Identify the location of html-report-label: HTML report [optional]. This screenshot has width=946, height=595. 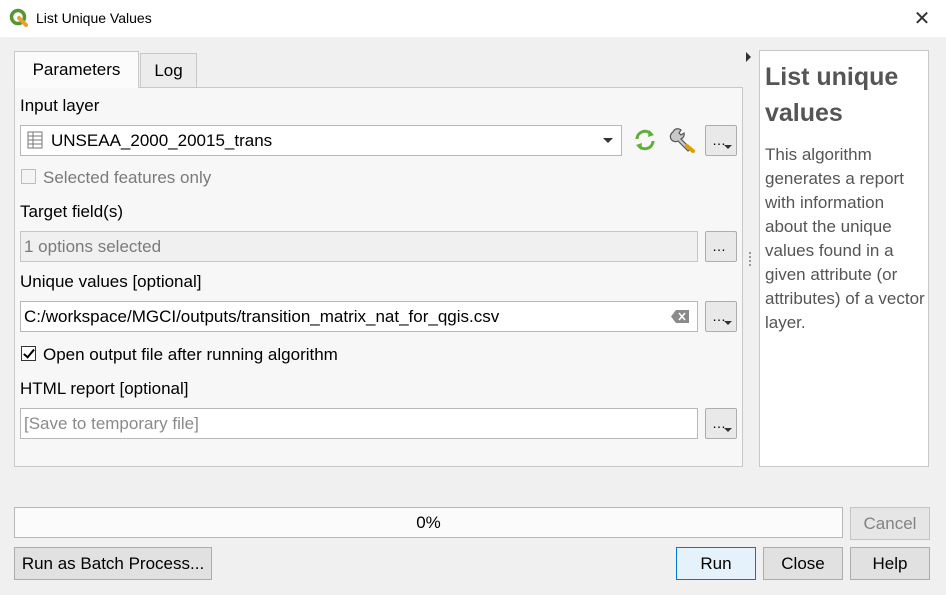
(104, 388).